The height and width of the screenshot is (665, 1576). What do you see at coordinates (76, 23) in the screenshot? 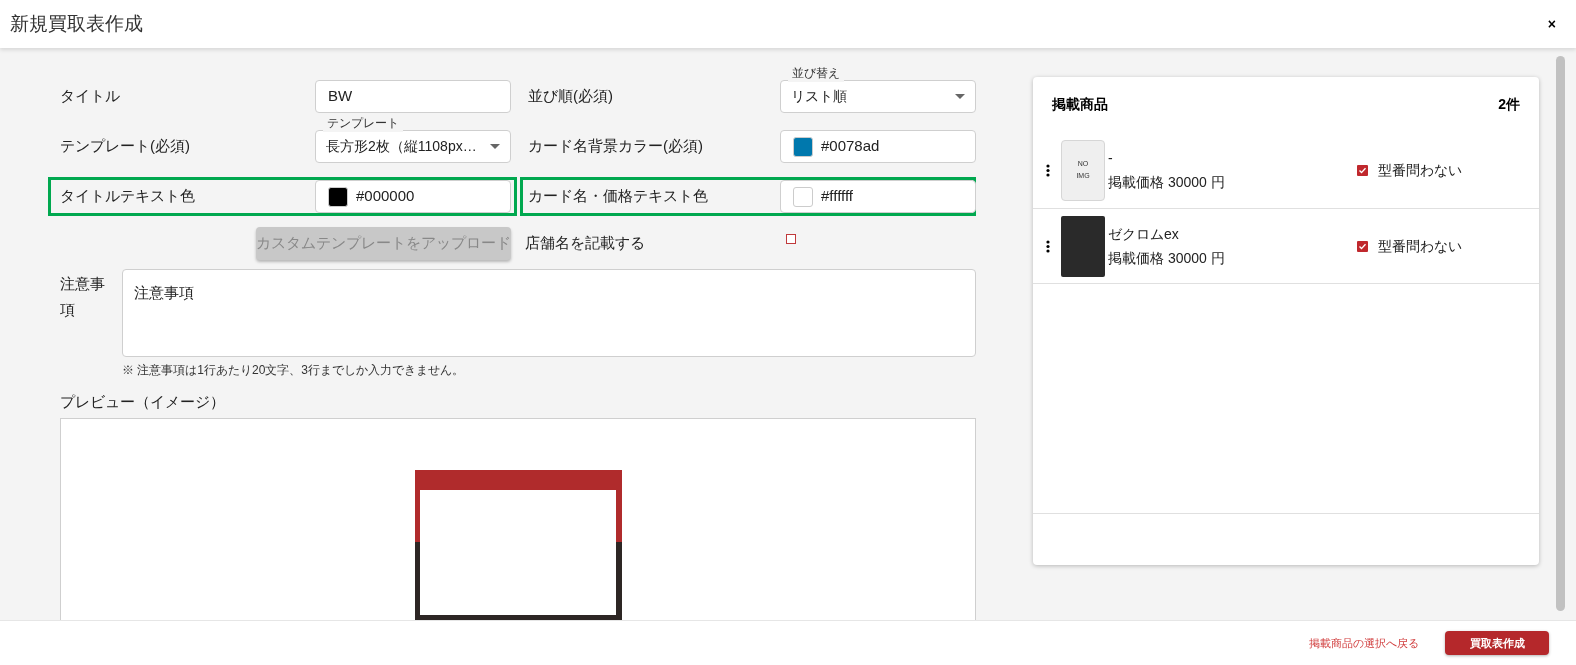
I see `window-title: 新規買取表作成` at bounding box center [76, 23].